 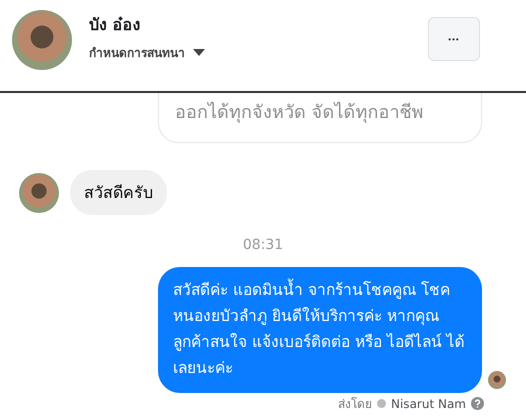 I want to click on read-receipt-avatar, so click(x=497, y=380).